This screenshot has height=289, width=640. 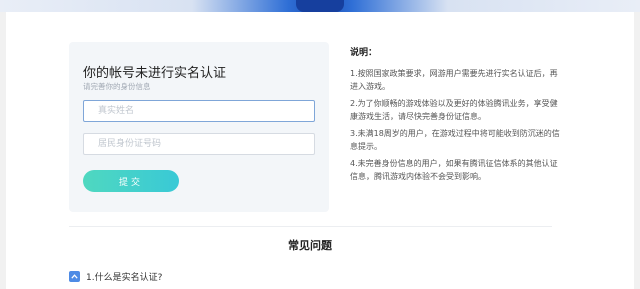 I want to click on faq-item: 1.什么是实名认证?, so click(x=115, y=276).